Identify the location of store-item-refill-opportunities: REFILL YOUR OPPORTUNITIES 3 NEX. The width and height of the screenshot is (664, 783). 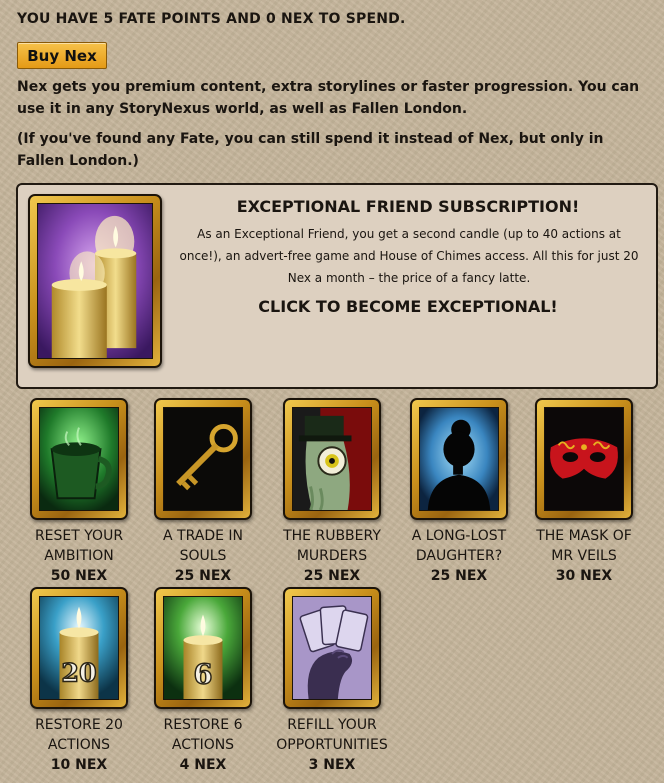
(332, 681).